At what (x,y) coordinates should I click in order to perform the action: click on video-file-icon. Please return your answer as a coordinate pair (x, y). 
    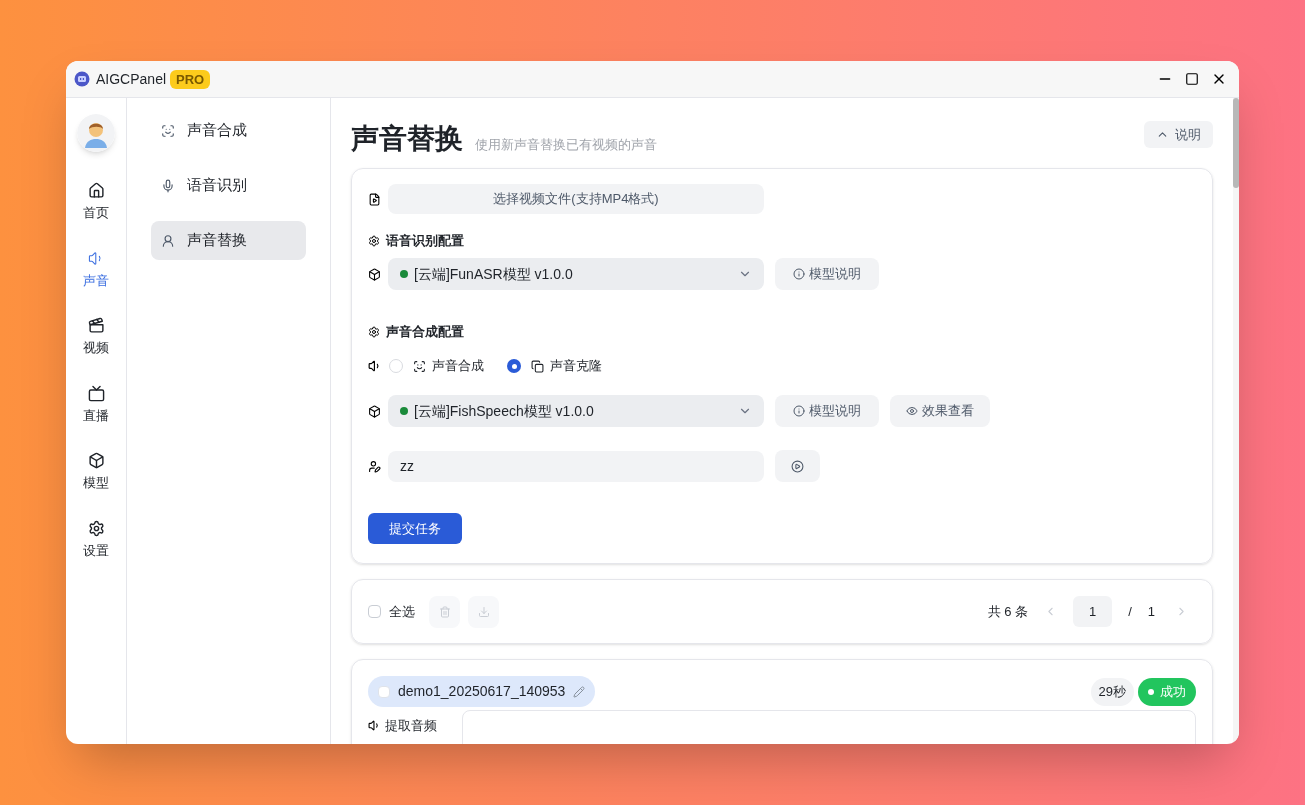
    Looking at the image, I should click on (374, 199).